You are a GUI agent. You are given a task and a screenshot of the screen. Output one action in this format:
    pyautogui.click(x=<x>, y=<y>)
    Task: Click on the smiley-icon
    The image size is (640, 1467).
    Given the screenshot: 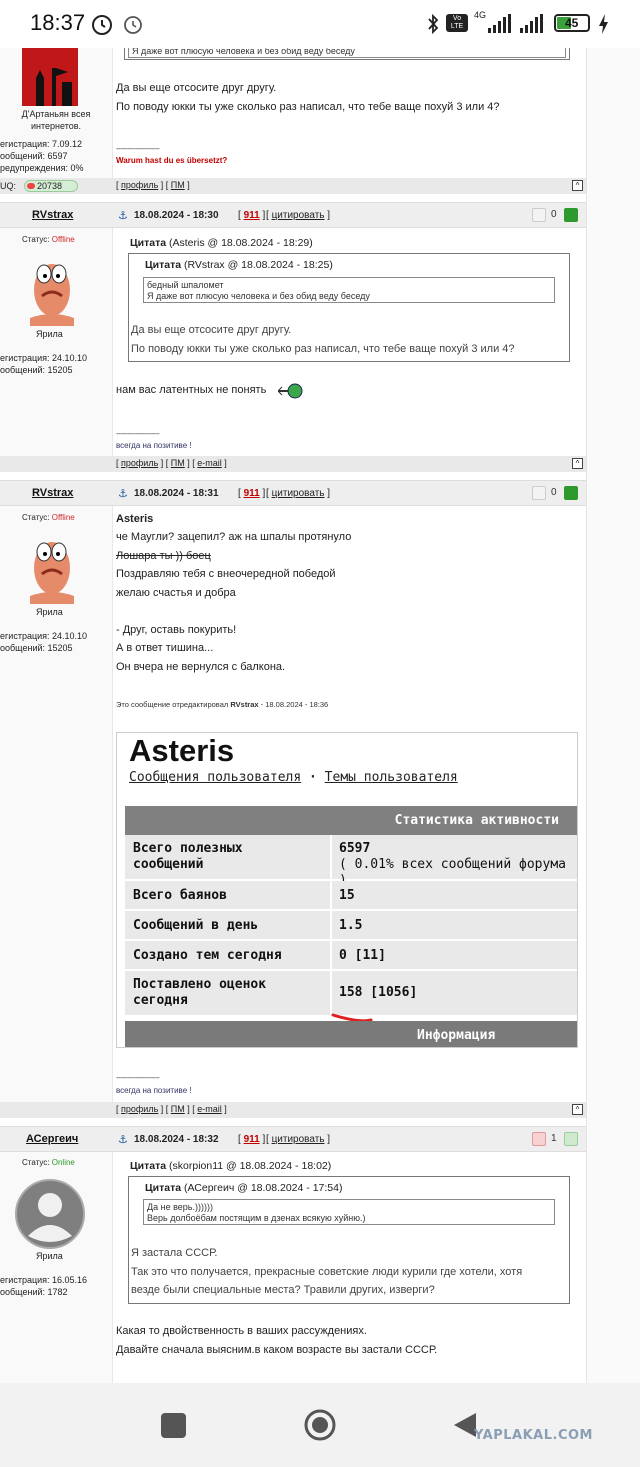 What is the action you would take?
    pyautogui.click(x=290, y=391)
    